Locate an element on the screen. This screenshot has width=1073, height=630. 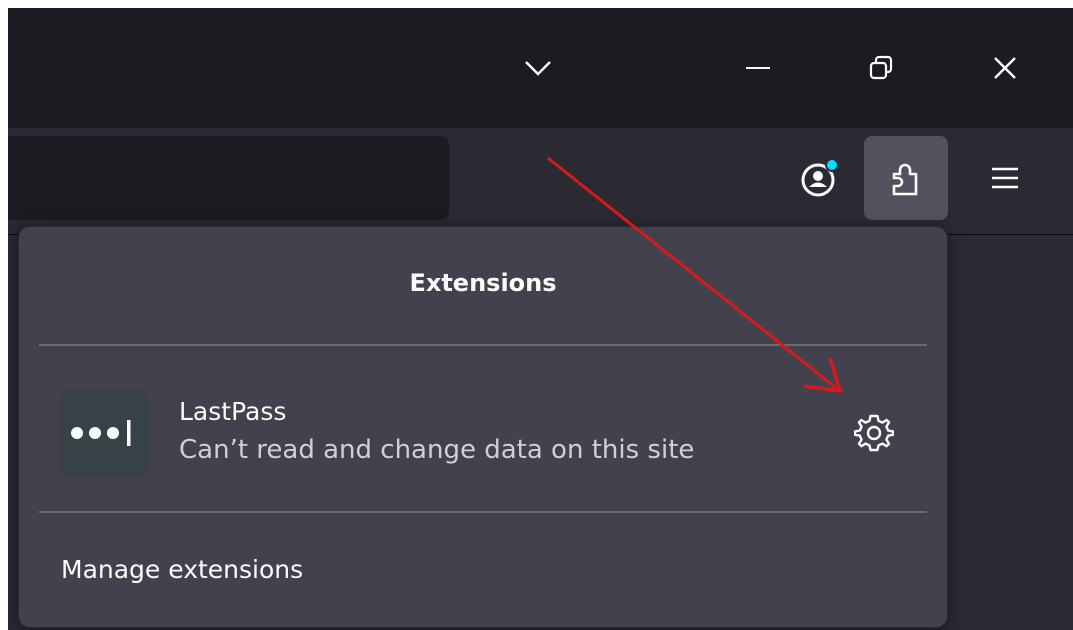
account-badge is located at coordinates (832, 165).